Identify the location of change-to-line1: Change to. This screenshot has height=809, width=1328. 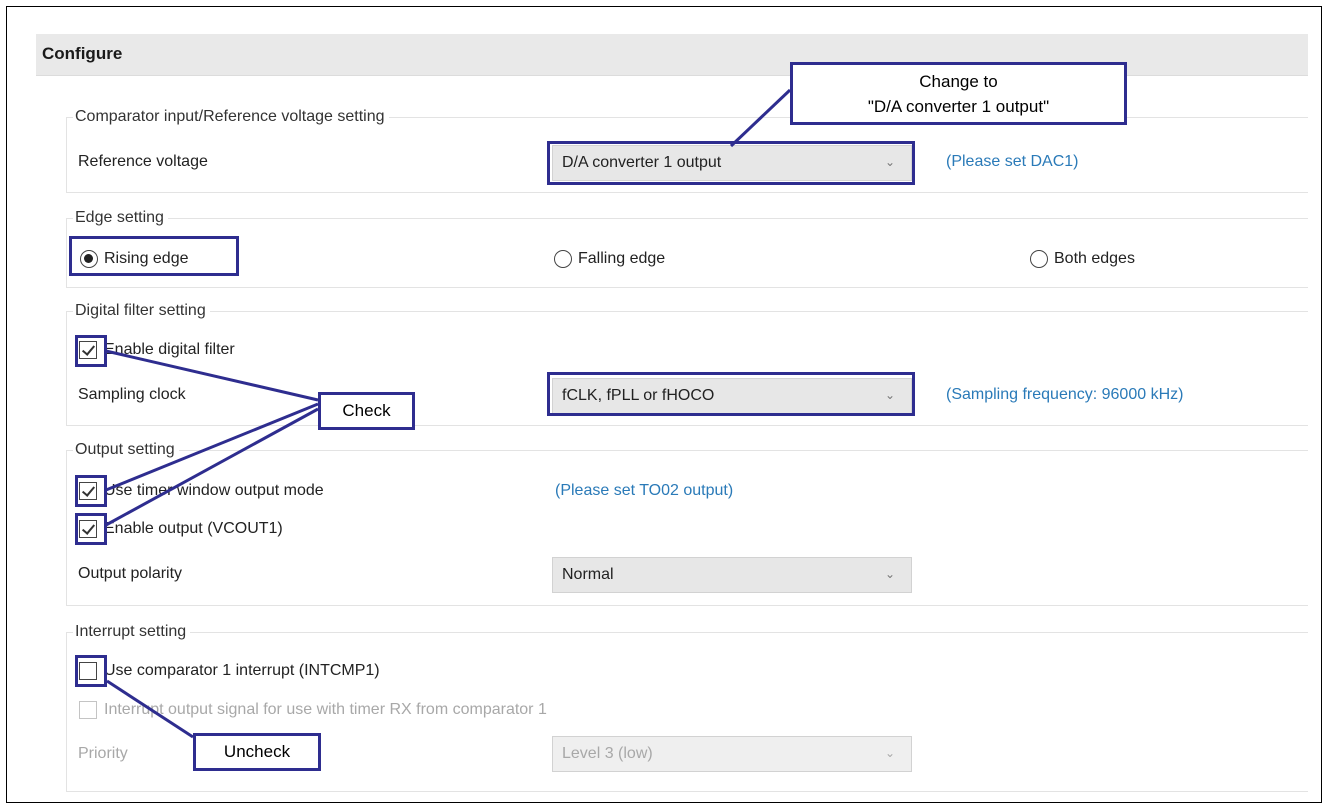
(958, 81).